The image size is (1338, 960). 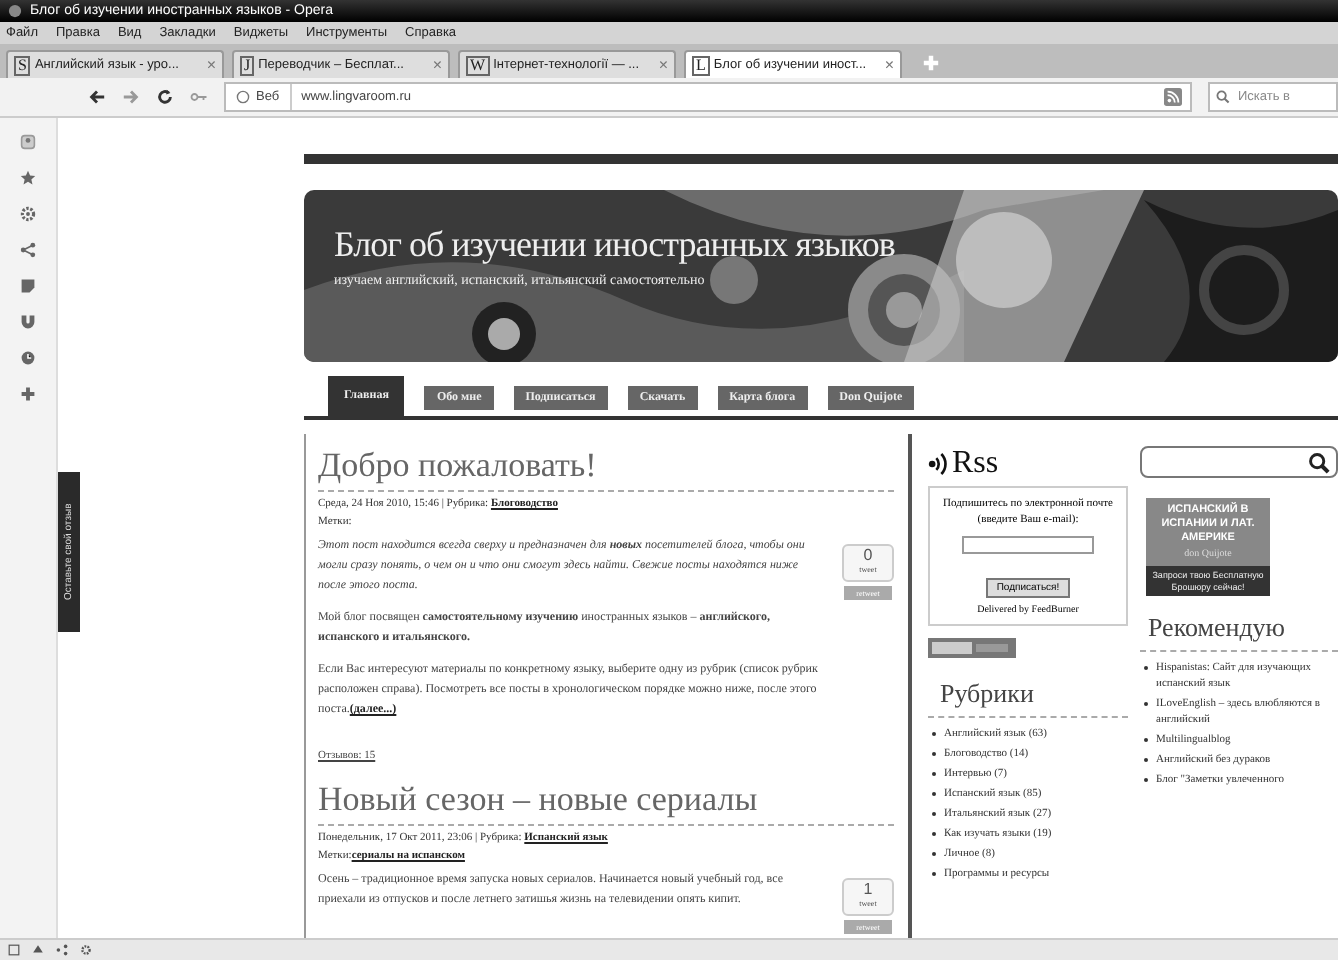 I want to click on arrow-icon, so click(x=38, y=950).